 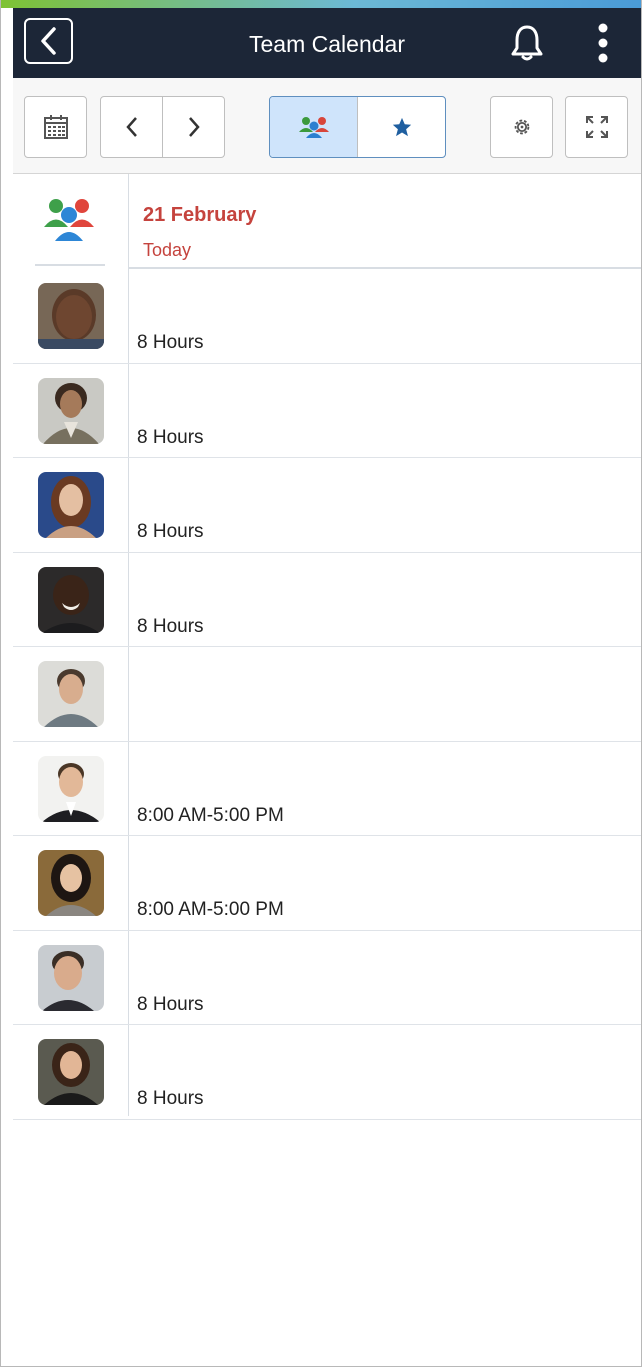 I want to click on chevron-left-icon, so click(x=131, y=127).